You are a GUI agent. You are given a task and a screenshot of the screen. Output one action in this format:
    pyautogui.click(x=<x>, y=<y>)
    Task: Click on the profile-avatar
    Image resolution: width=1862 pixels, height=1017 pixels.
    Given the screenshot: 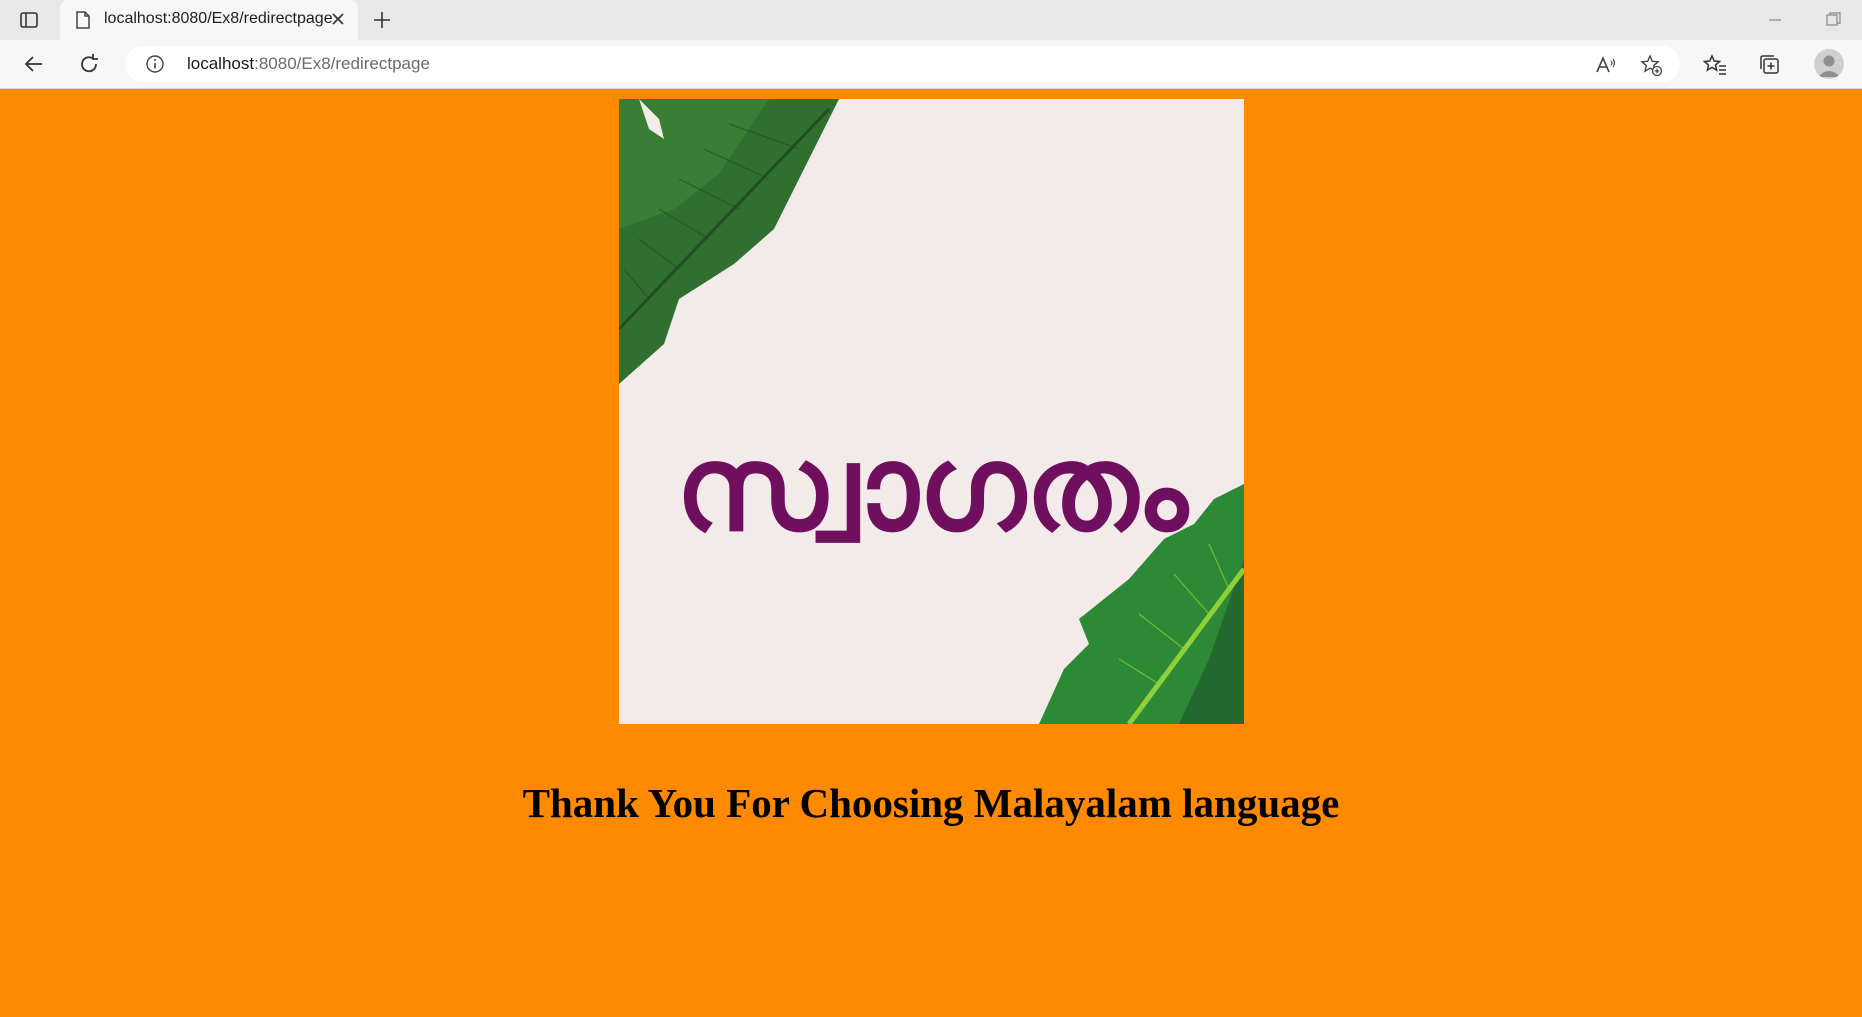 What is the action you would take?
    pyautogui.click(x=1829, y=64)
    